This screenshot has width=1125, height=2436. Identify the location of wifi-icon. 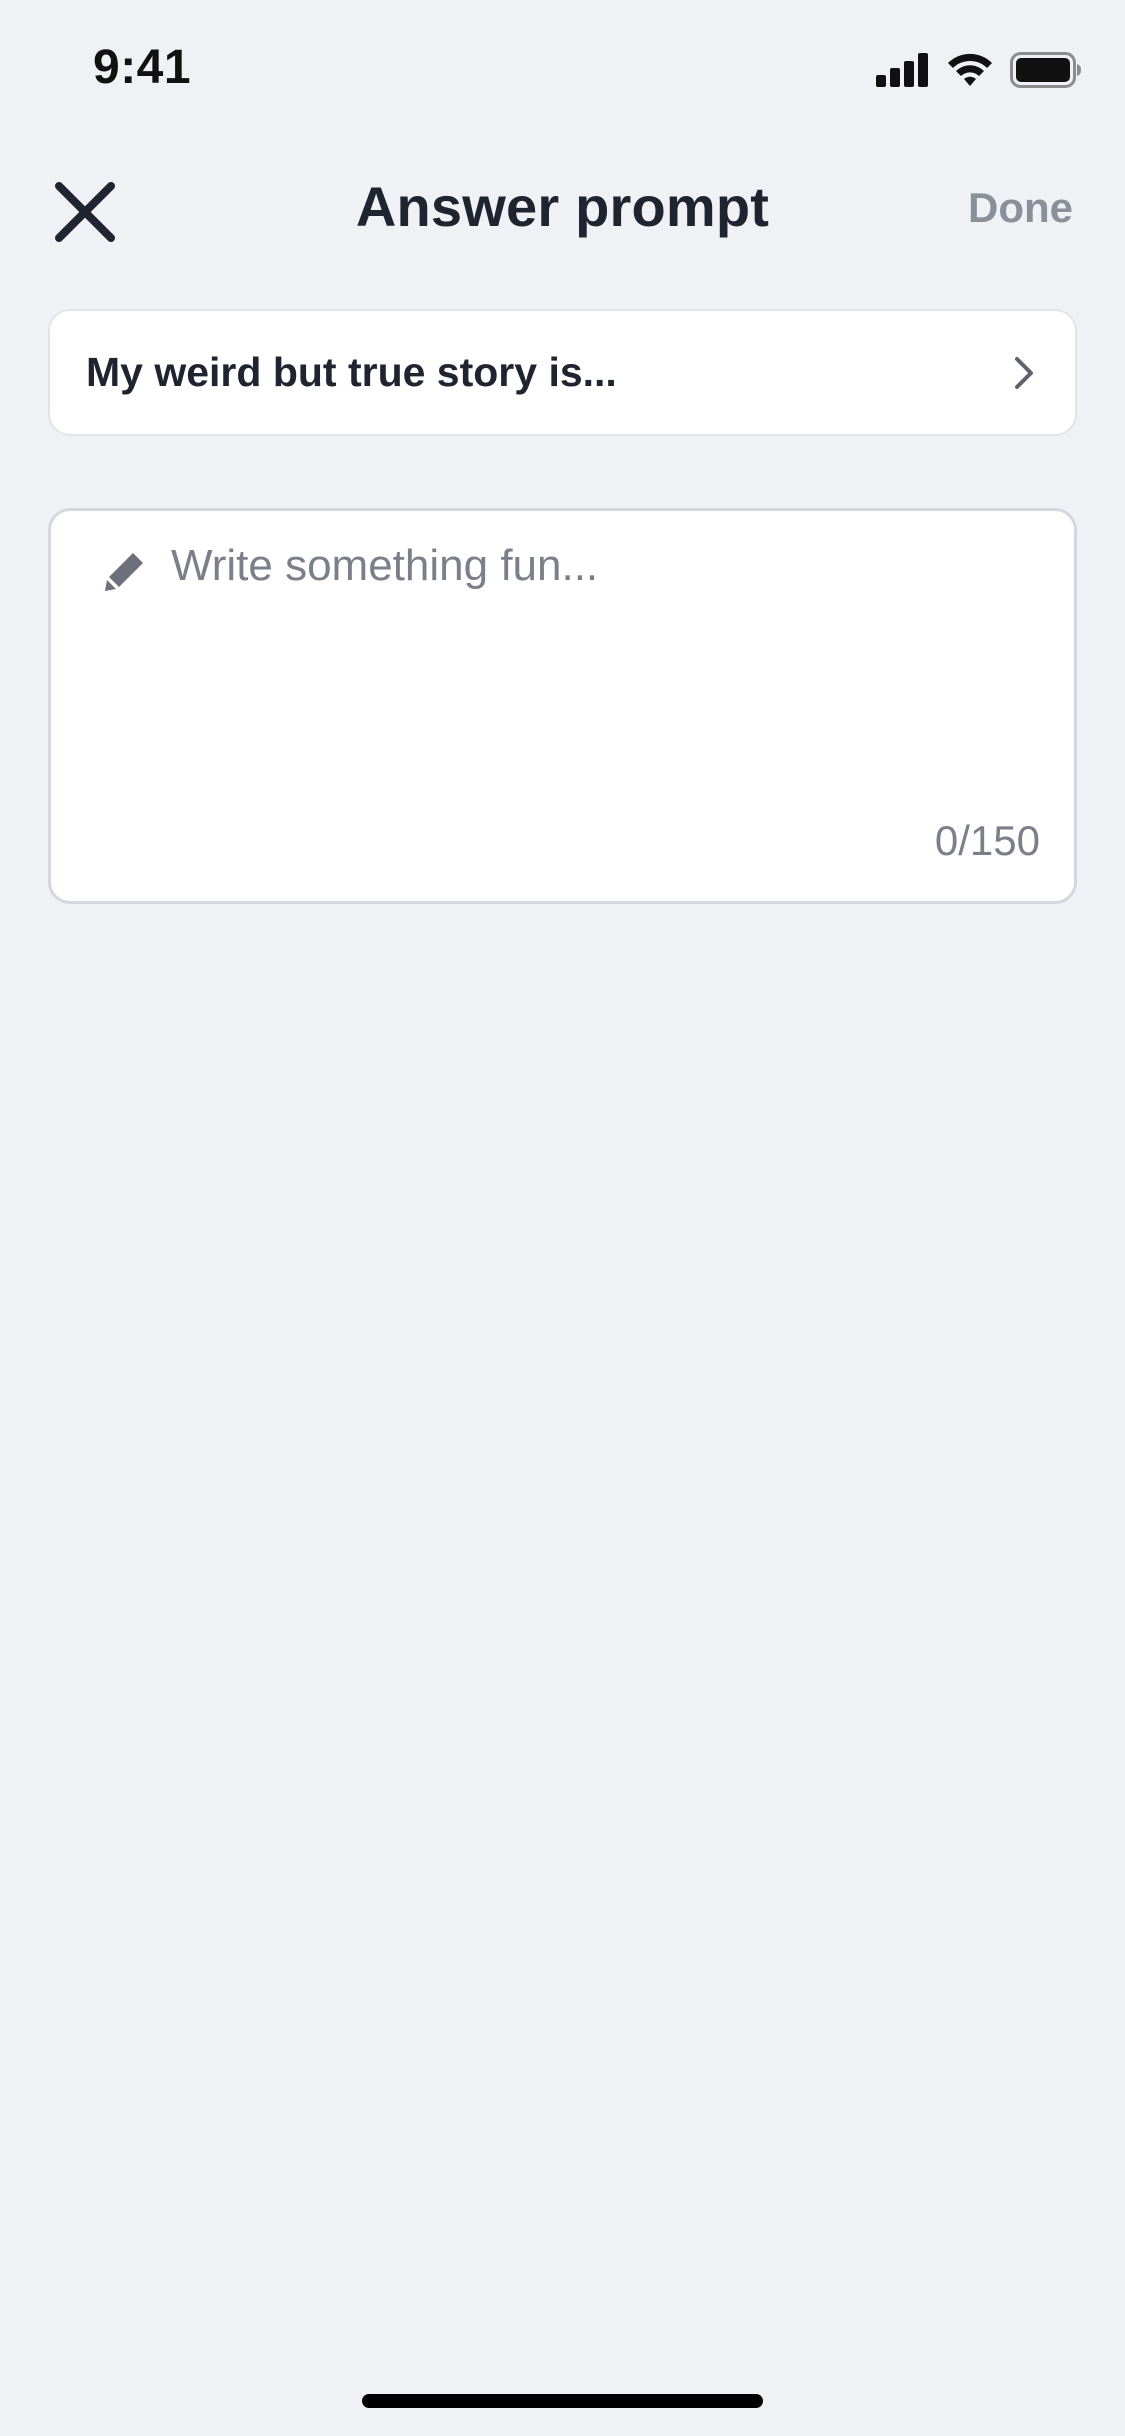
(970, 69).